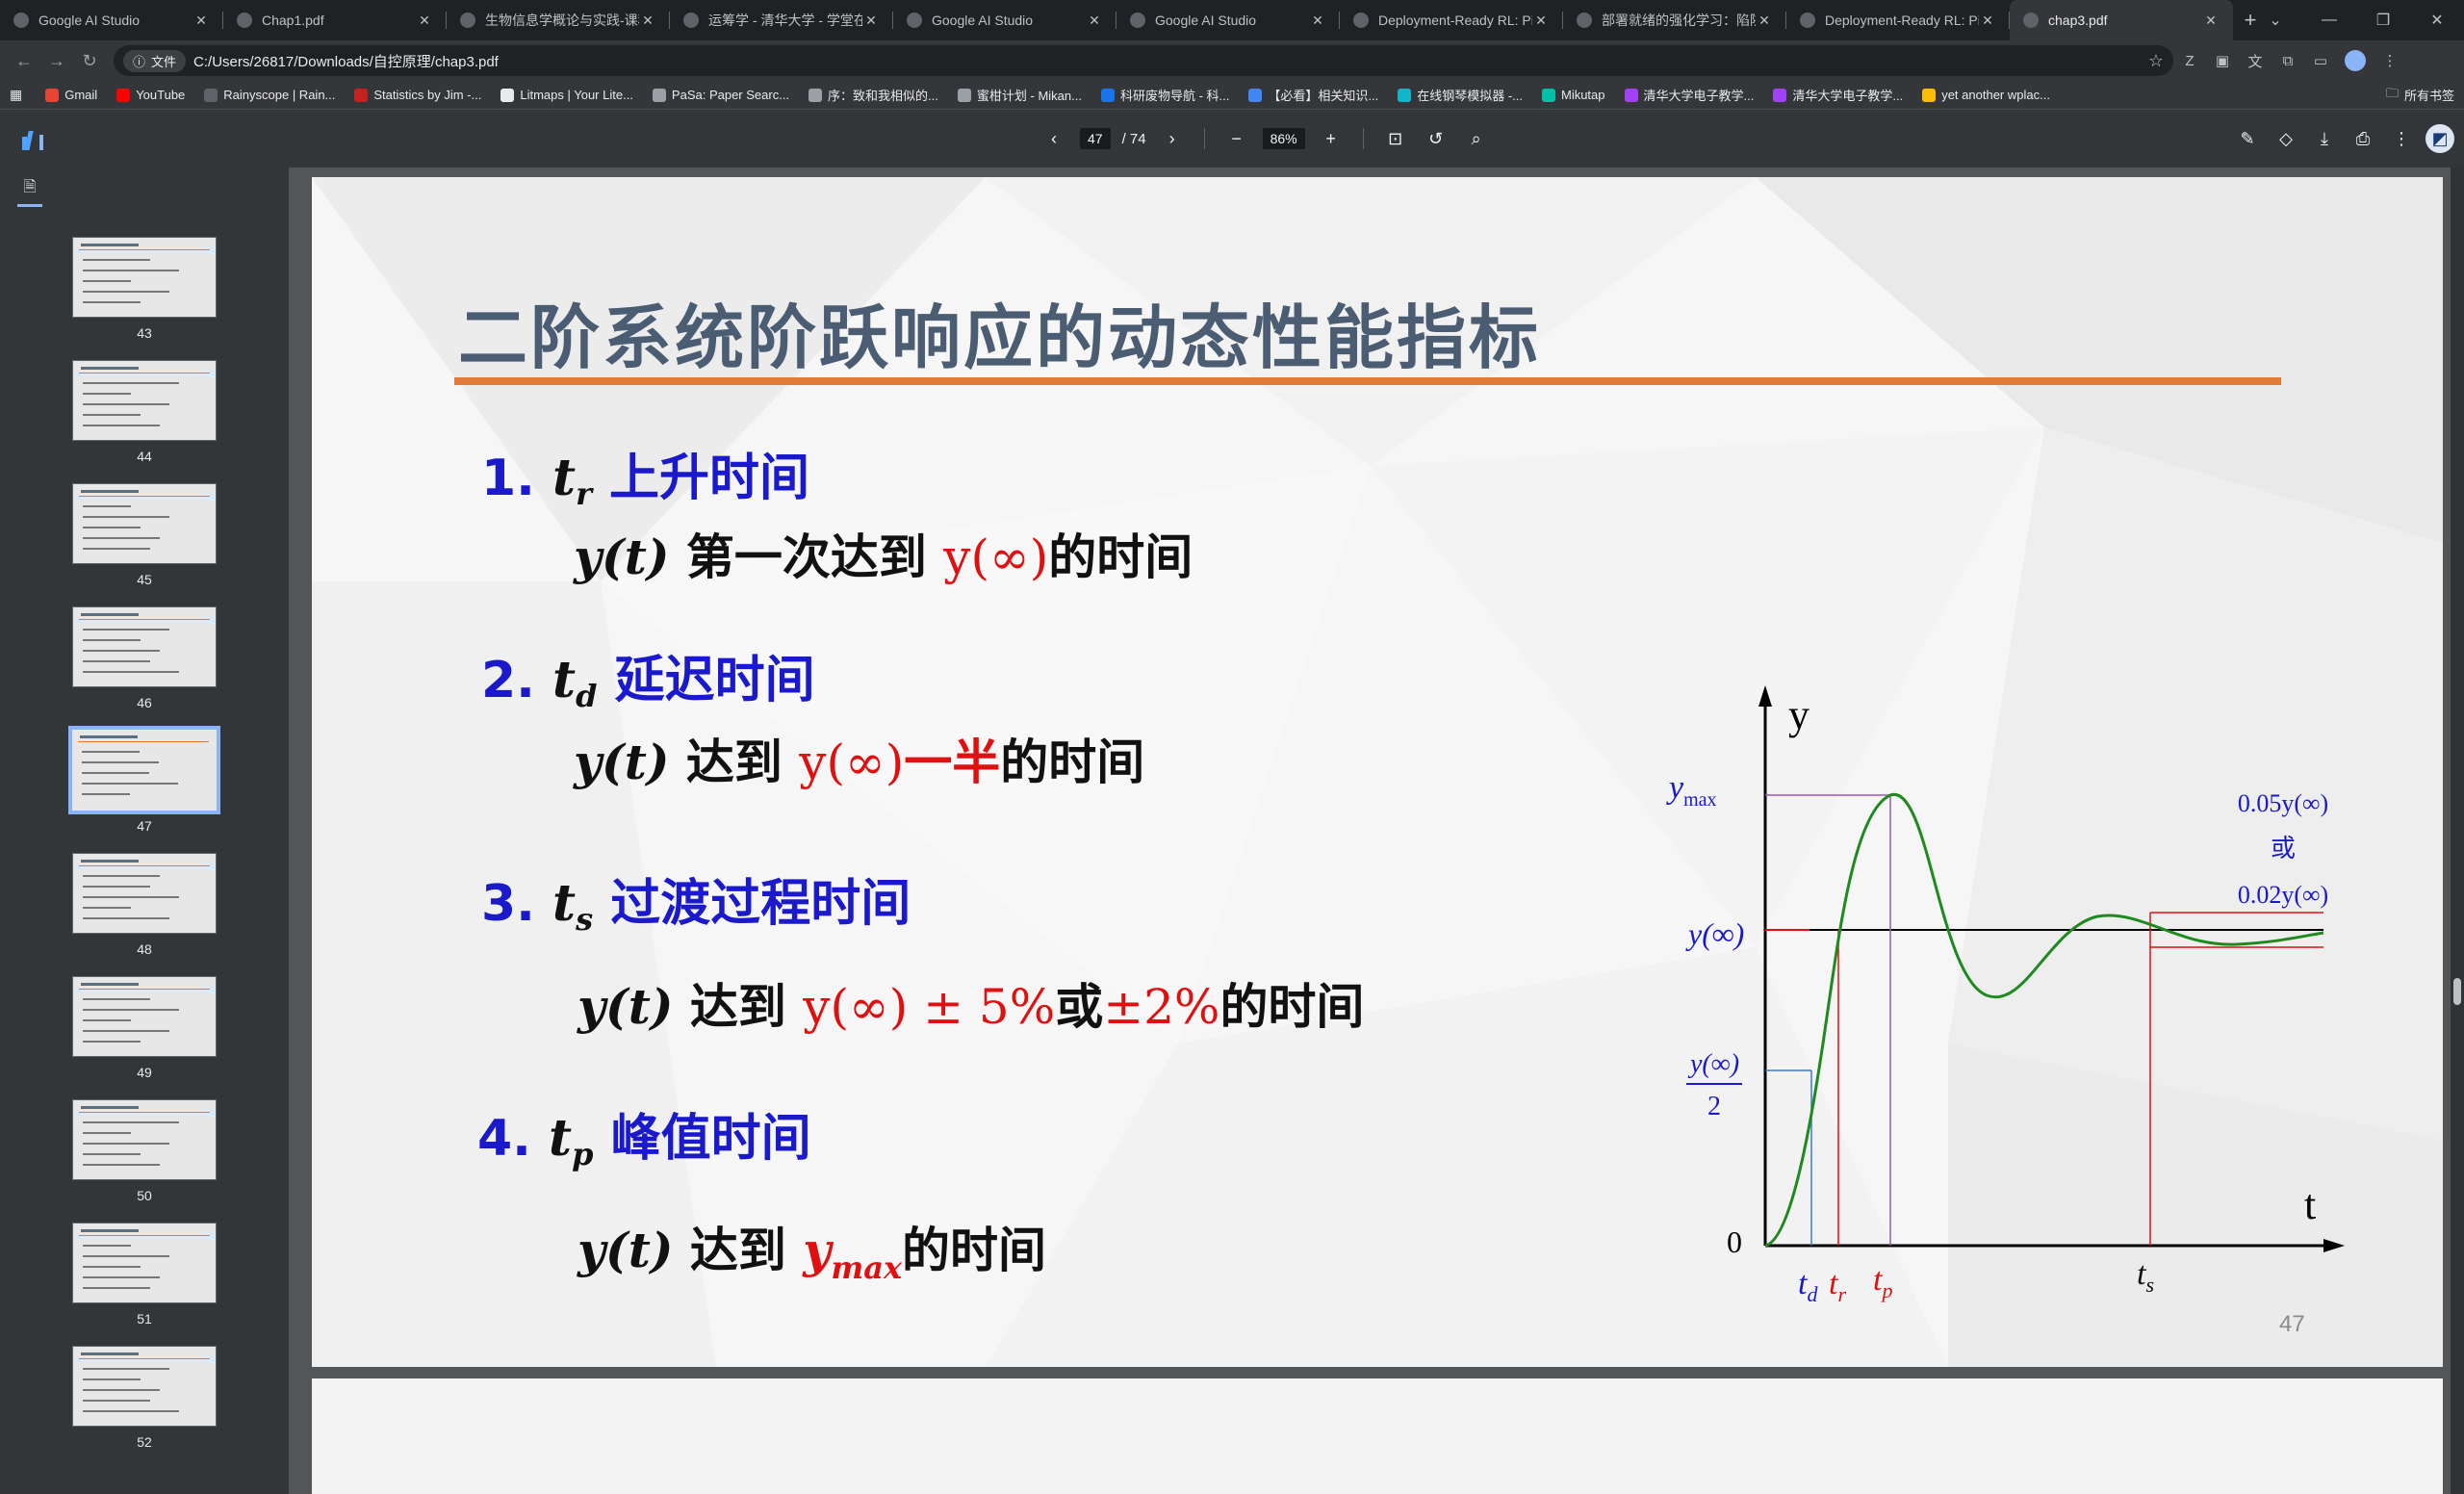 The image size is (2464, 1494). Describe the element at coordinates (558, 20) in the screenshot. I see `browser-tab: 生物信息学概论与实践-课程主✕` at that location.